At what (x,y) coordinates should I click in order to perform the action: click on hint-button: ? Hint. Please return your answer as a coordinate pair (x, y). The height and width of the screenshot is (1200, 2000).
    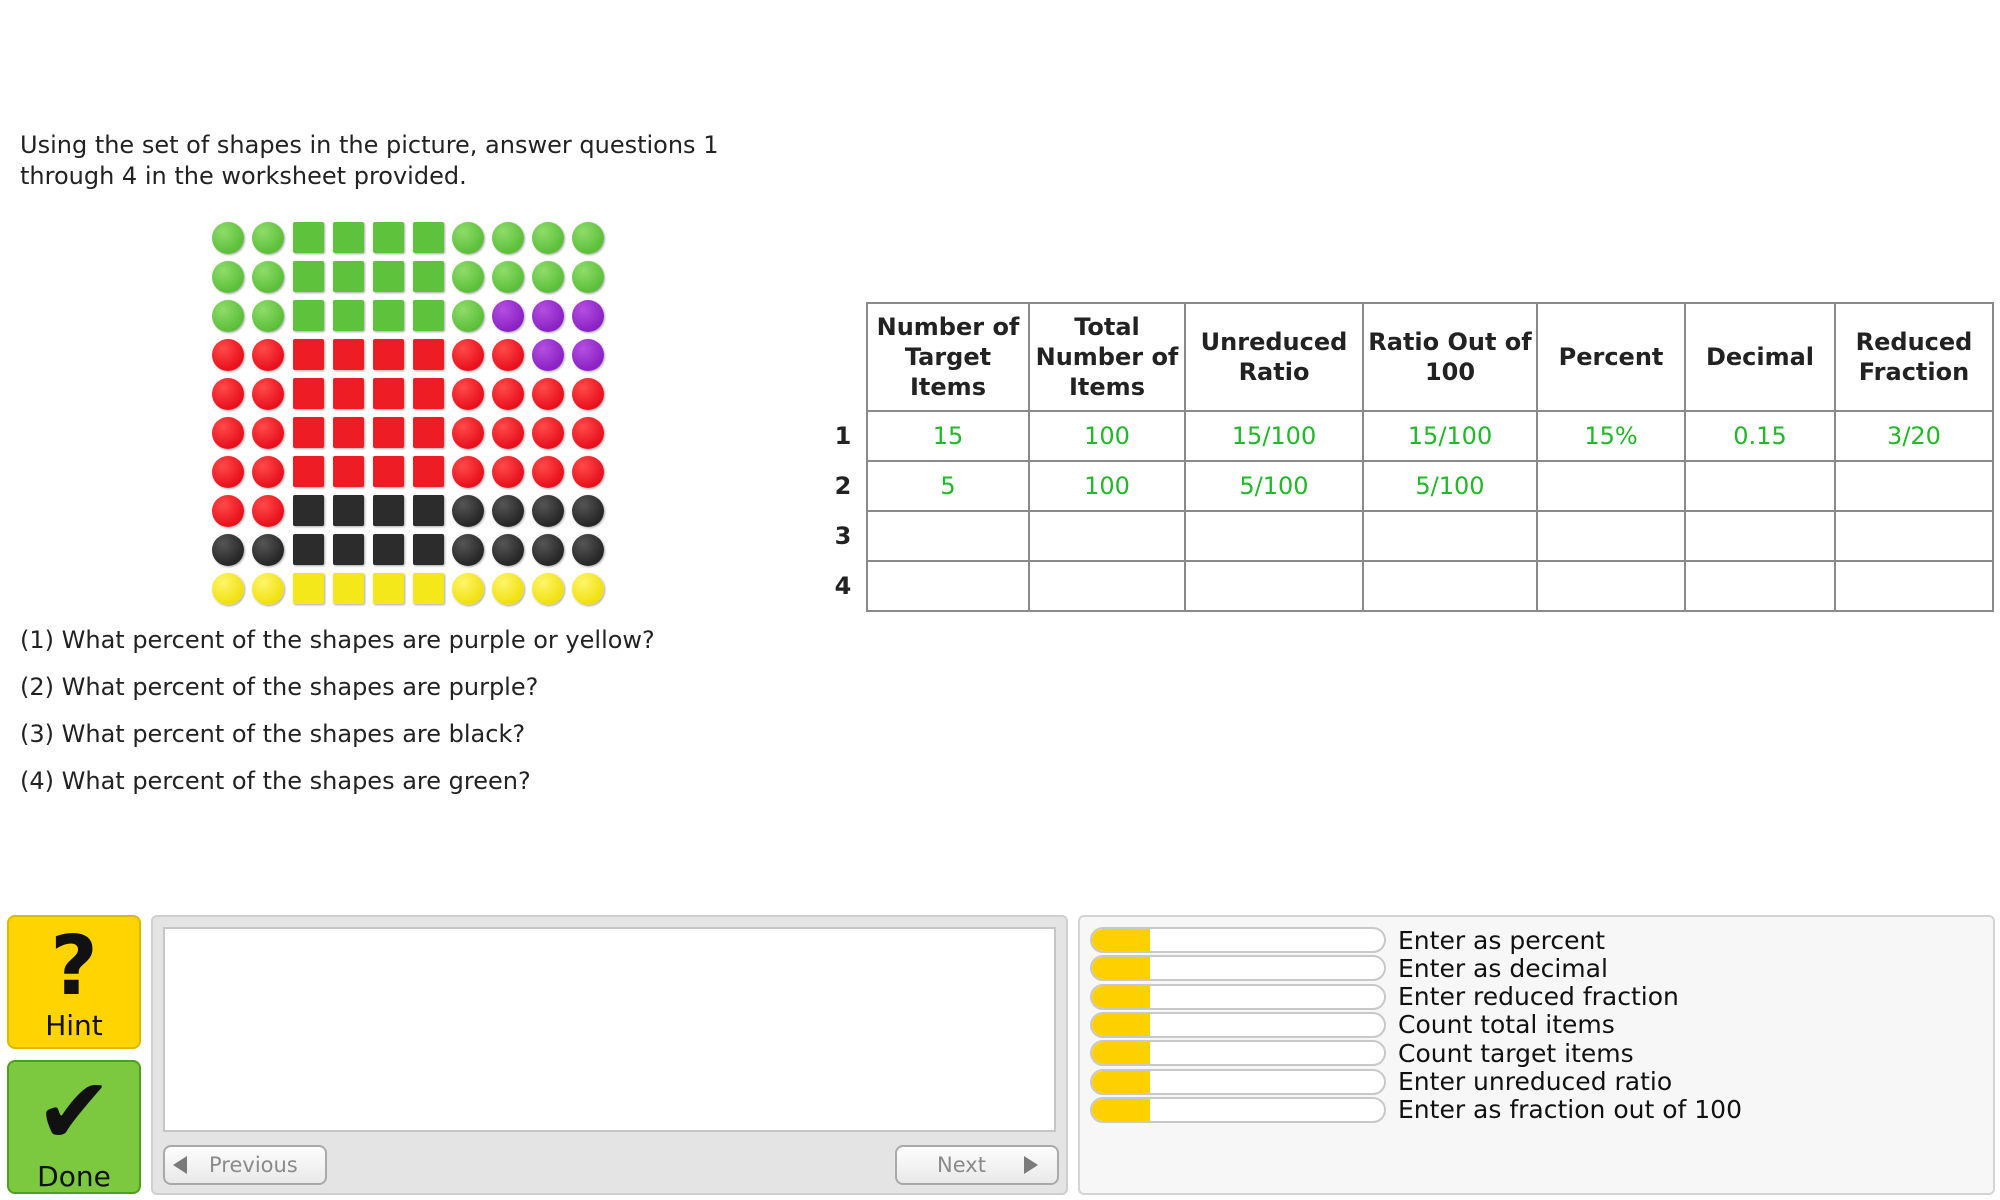
    Looking at the image, I should click on (74, 982).